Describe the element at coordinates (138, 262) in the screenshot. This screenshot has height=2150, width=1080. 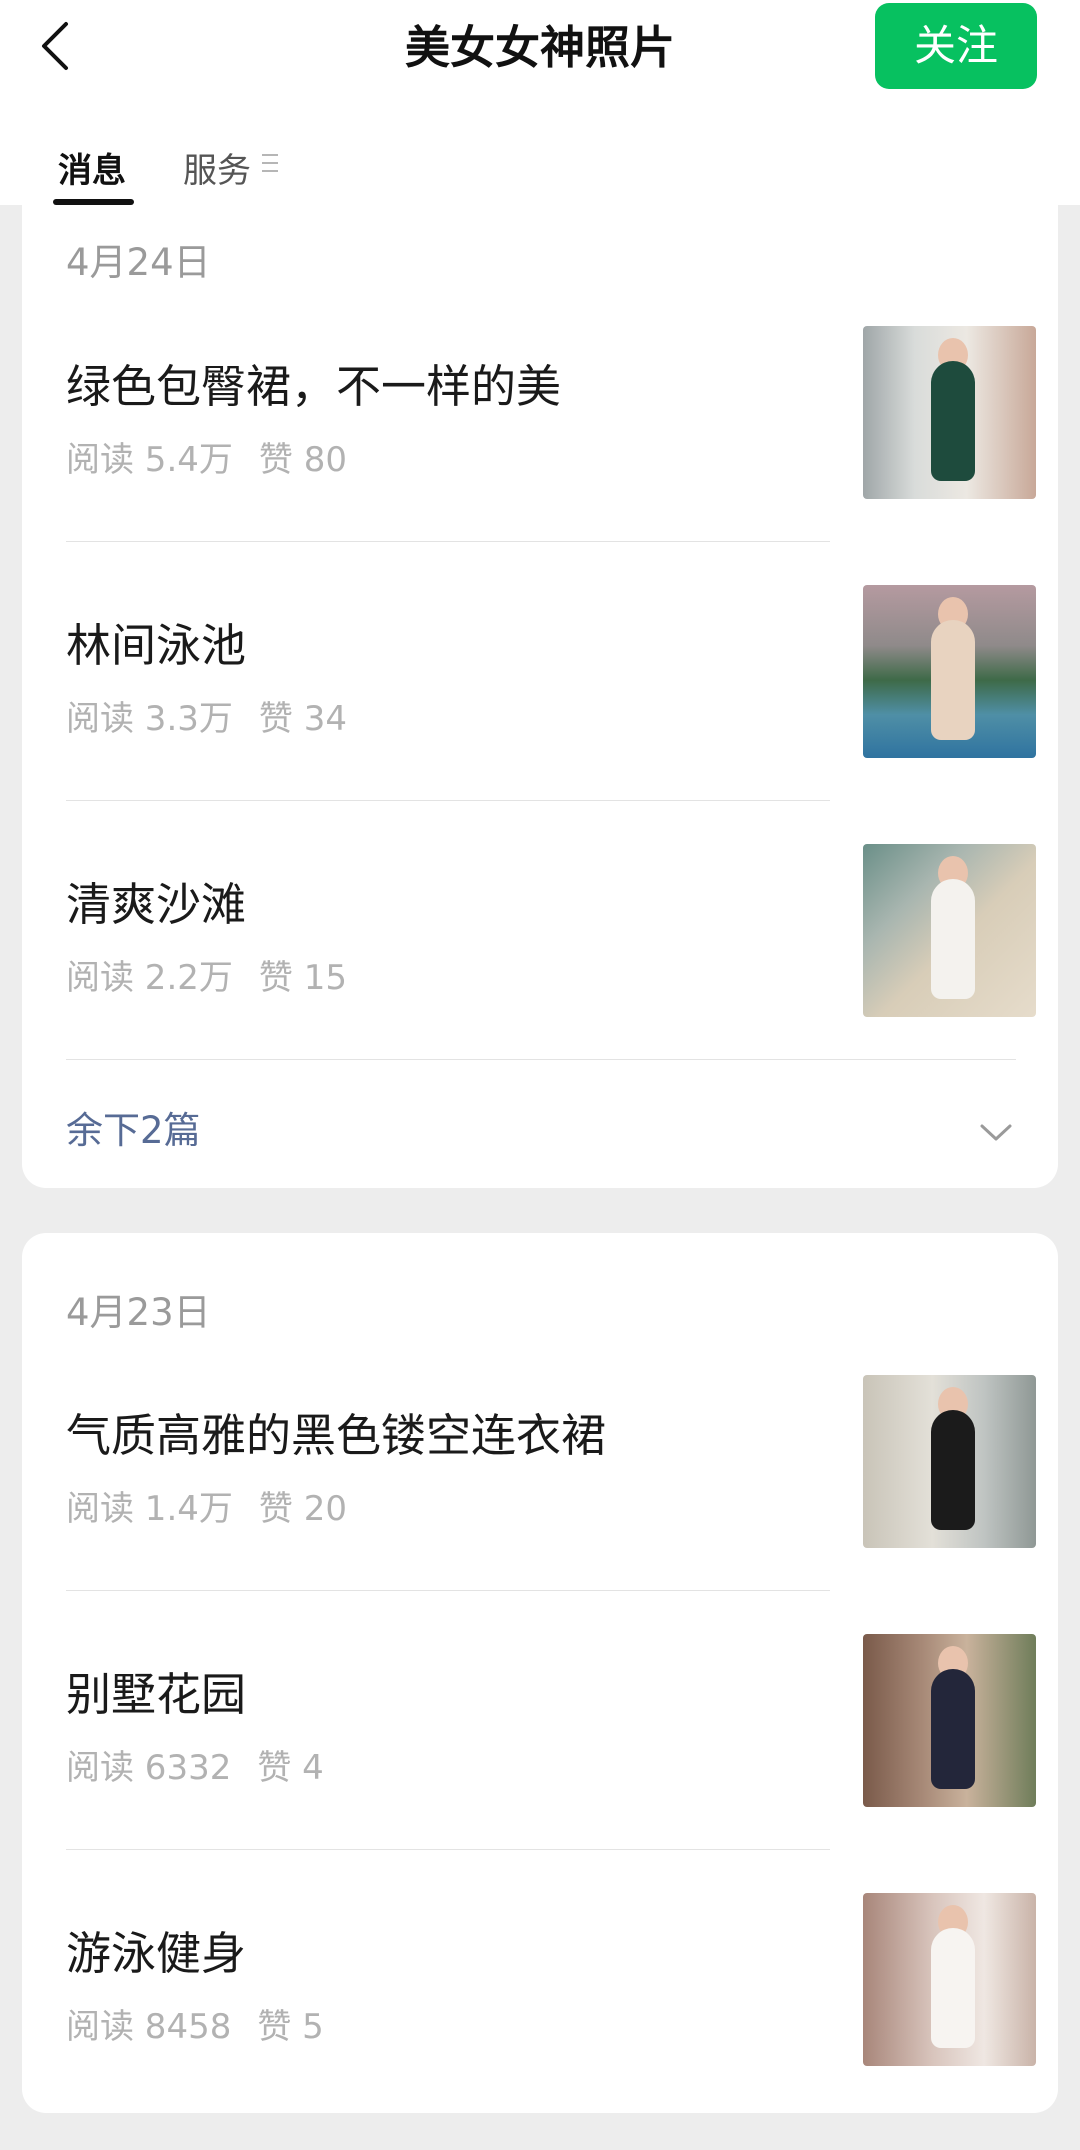
I see `group-date: 4月24日` at that location.